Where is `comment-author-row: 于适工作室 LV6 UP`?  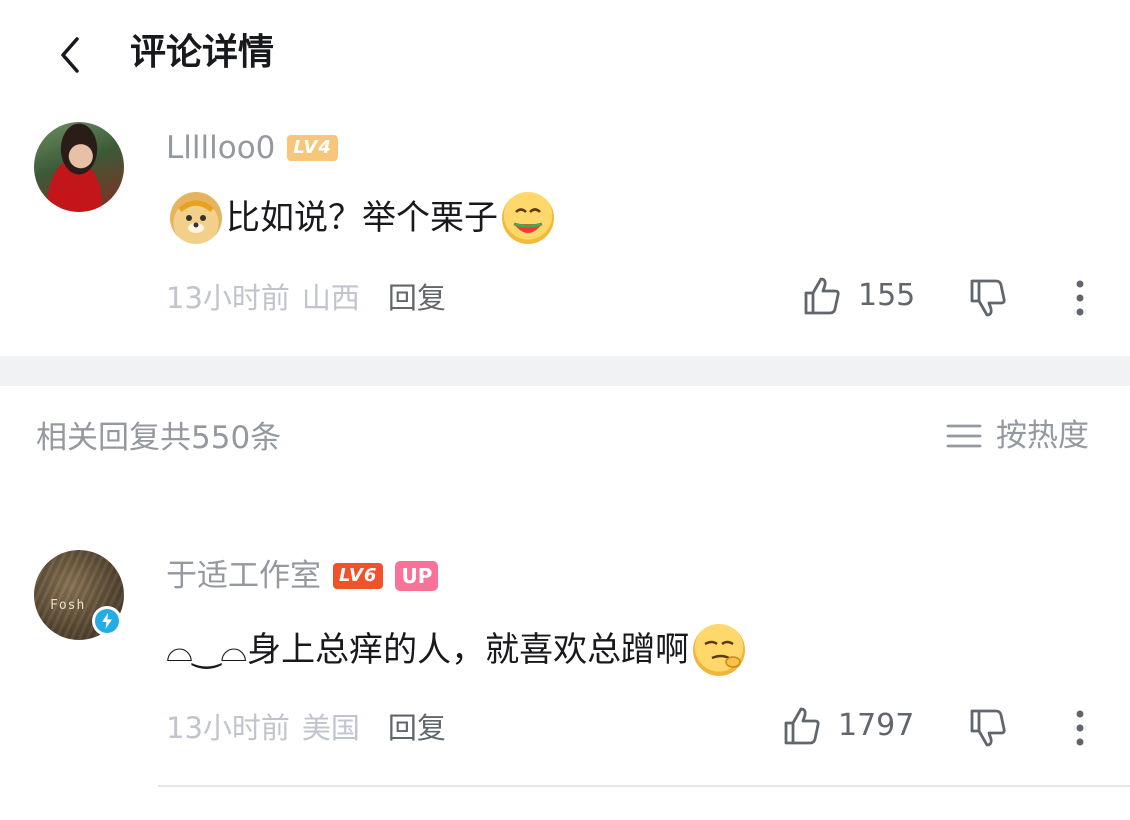 comment-author-row: 于适工作室 LV6 UP is located at coordinates (302, 576).